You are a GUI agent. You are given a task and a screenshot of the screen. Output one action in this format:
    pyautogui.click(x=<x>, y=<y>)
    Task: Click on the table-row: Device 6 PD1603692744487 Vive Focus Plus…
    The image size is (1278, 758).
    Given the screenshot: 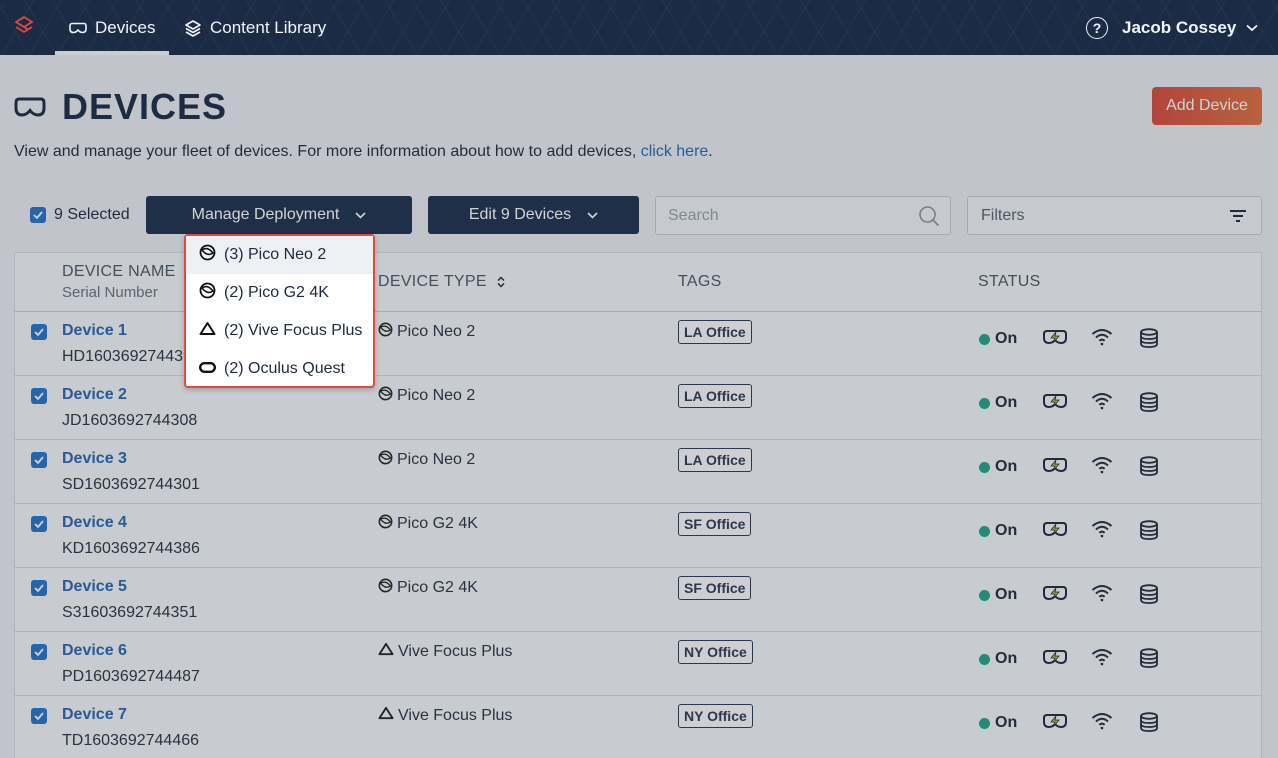 What is the action you would take?
    pyautogui.click(x=638, y=664)
    